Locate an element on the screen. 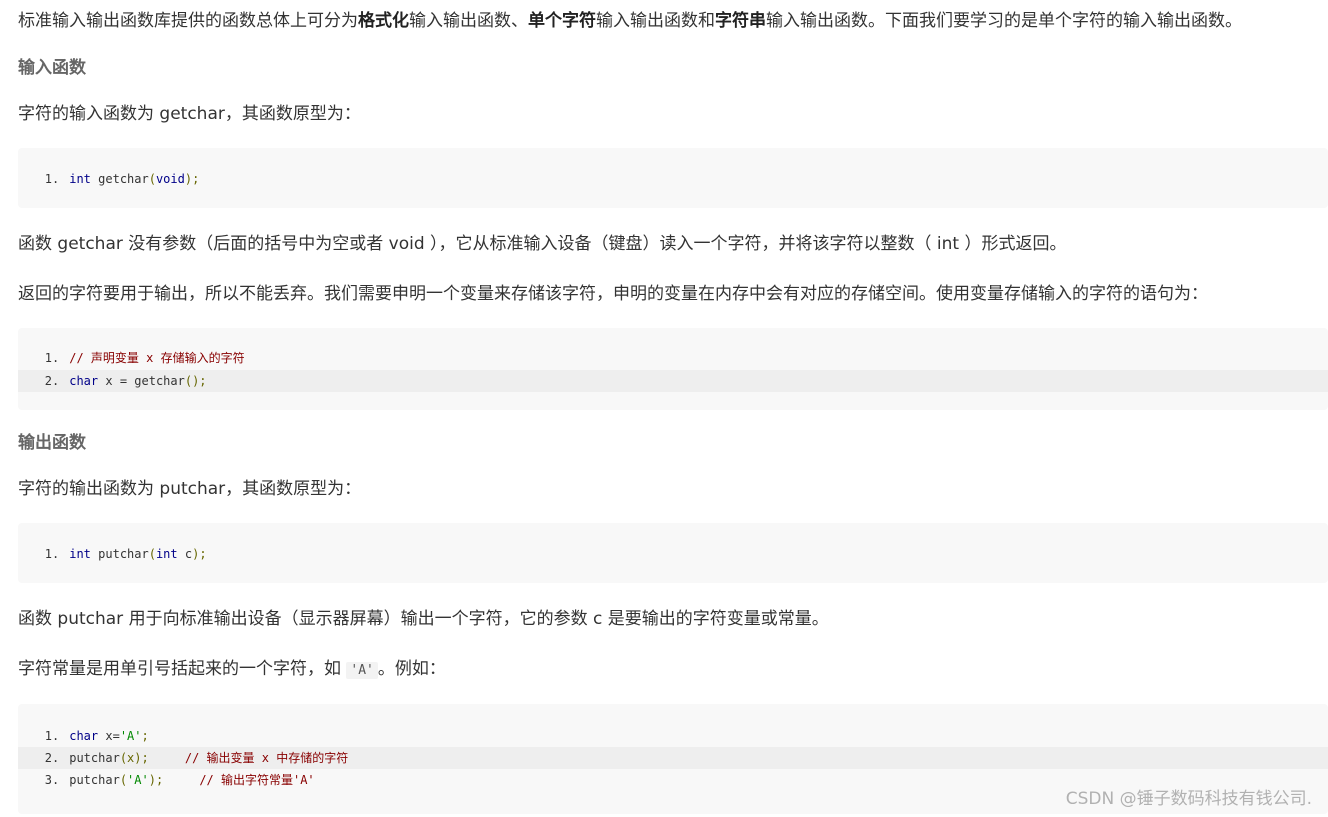 The height and width of the screenshot is (817, 1328). putchar-prototype-code: 1. int putchar(int c); is located at coordinates (673, 553).